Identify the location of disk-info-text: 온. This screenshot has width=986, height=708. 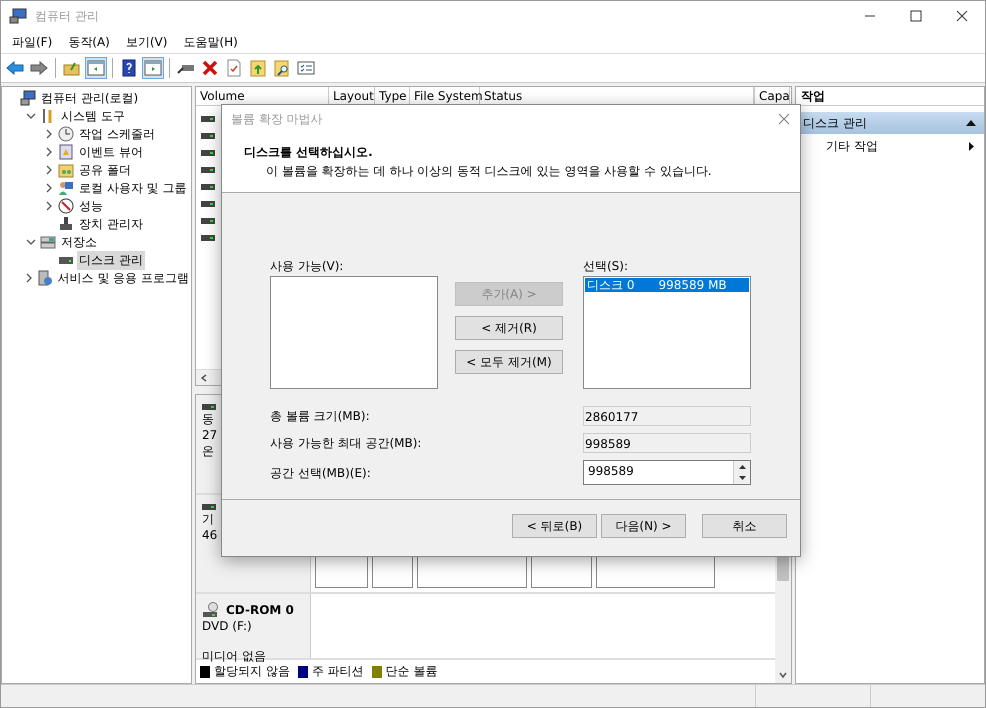
(208, 451).